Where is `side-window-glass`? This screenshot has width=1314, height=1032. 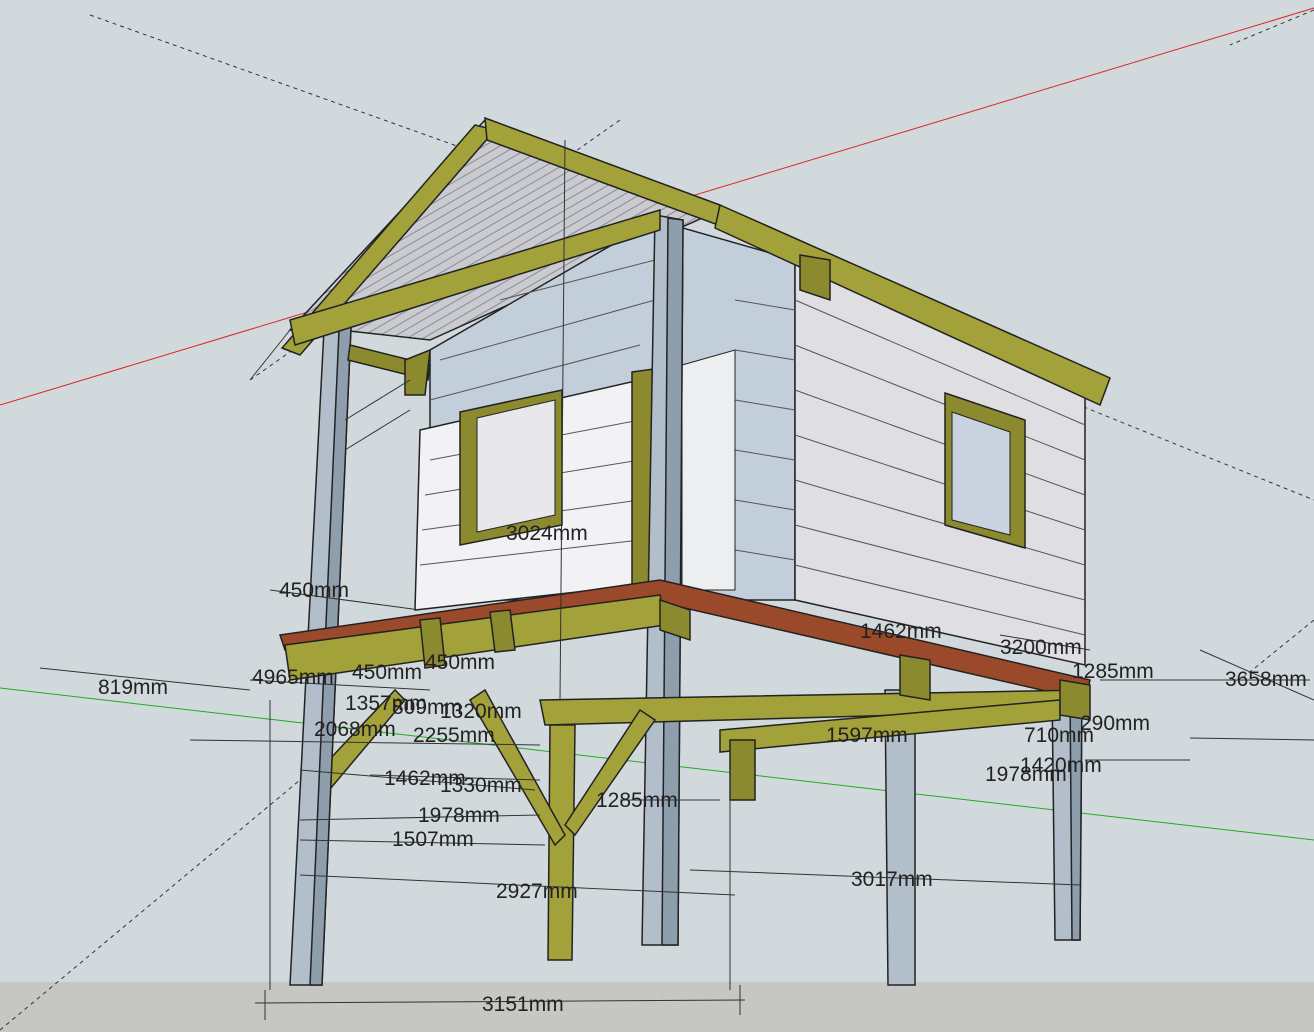 side-window-glass is located at coordinates (981, 473).